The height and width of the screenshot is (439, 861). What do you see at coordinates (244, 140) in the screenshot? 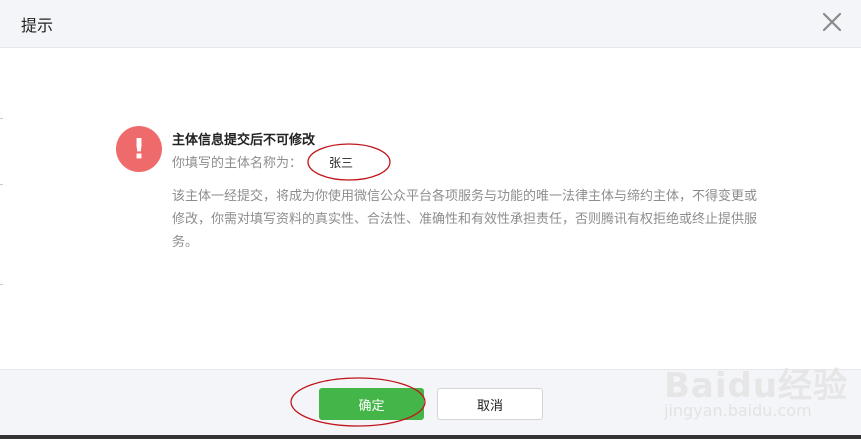
I see `message-heading: 主体信息提交后不可修改` at bounding box center [244, 140].